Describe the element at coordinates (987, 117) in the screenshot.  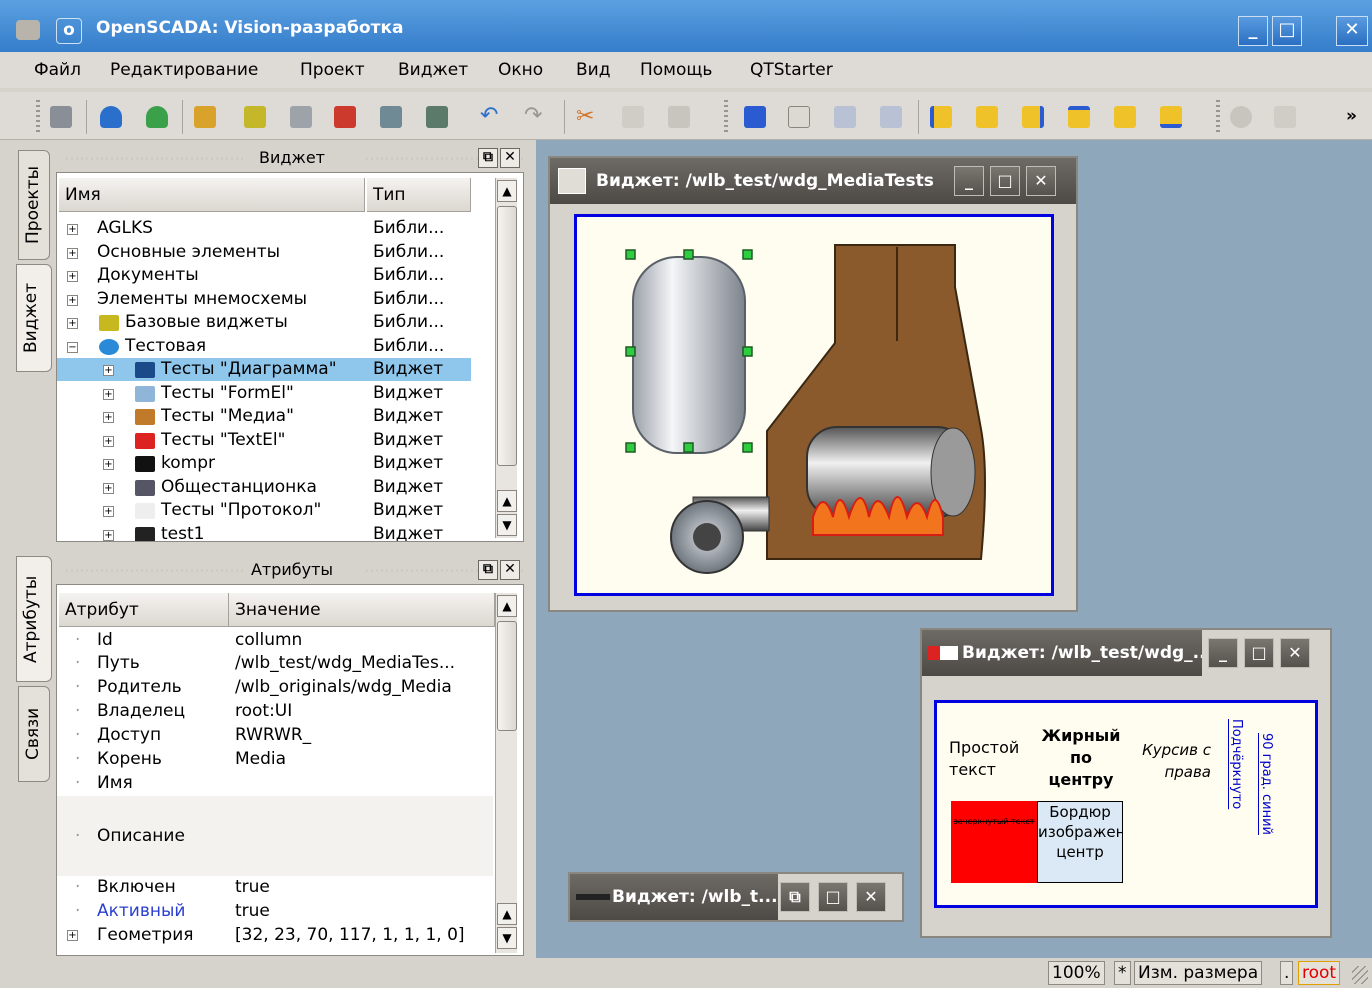
I see `align-hcenter-icon` at that location.